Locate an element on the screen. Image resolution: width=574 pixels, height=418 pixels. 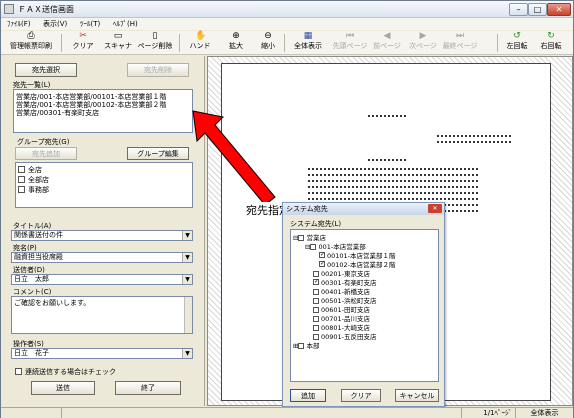
recipient-item: 営業店/00301-有楽町支店 is located at coordinates (57, 113).